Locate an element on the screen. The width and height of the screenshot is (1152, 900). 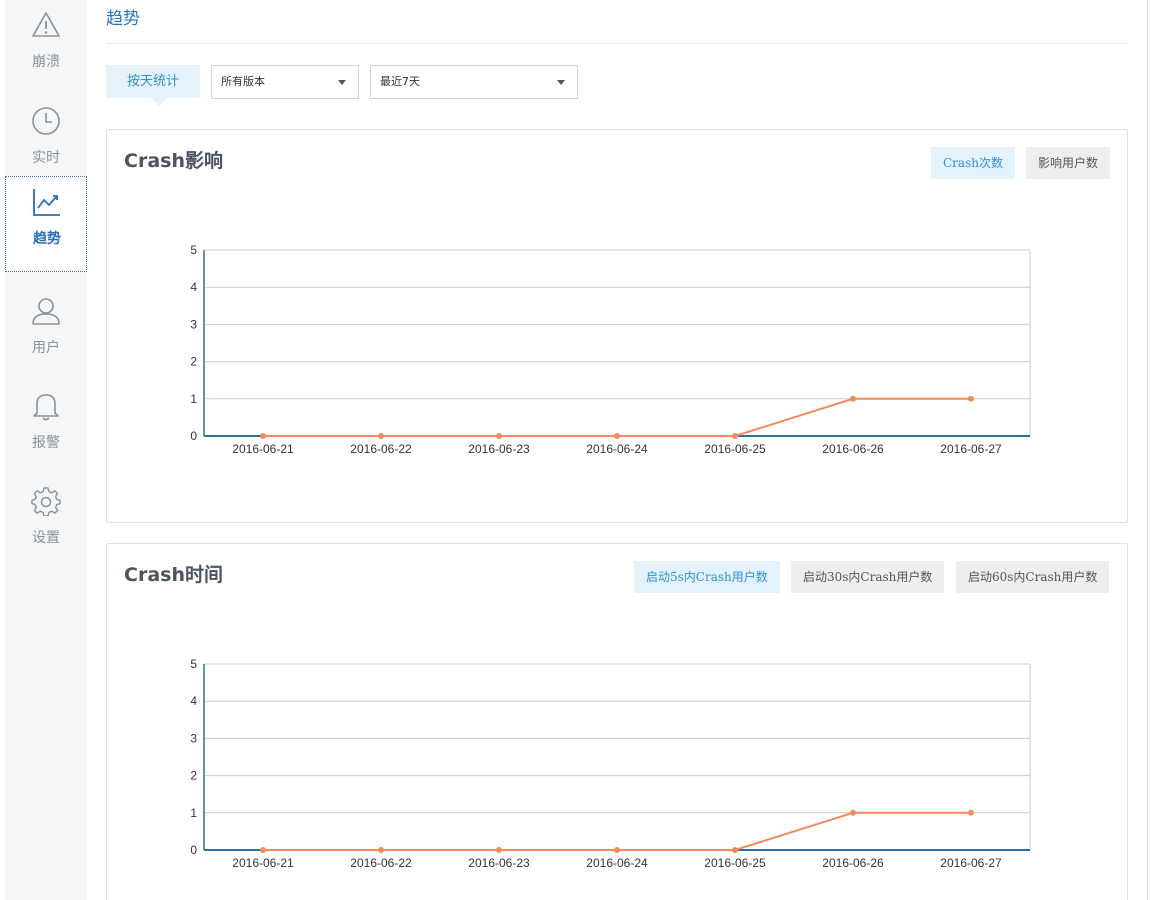
bell-icon is located at coordinates (46, 407).